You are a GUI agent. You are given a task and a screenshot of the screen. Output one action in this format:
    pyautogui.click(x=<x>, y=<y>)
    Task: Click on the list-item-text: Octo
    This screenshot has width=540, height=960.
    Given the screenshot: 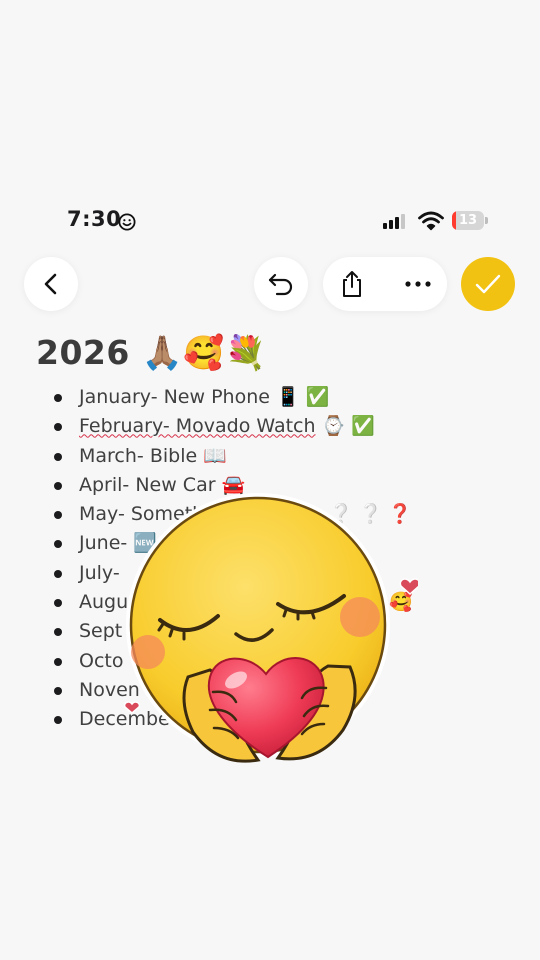 What is the action you would take?
    pyautogui.click(x=101, y=660)
    